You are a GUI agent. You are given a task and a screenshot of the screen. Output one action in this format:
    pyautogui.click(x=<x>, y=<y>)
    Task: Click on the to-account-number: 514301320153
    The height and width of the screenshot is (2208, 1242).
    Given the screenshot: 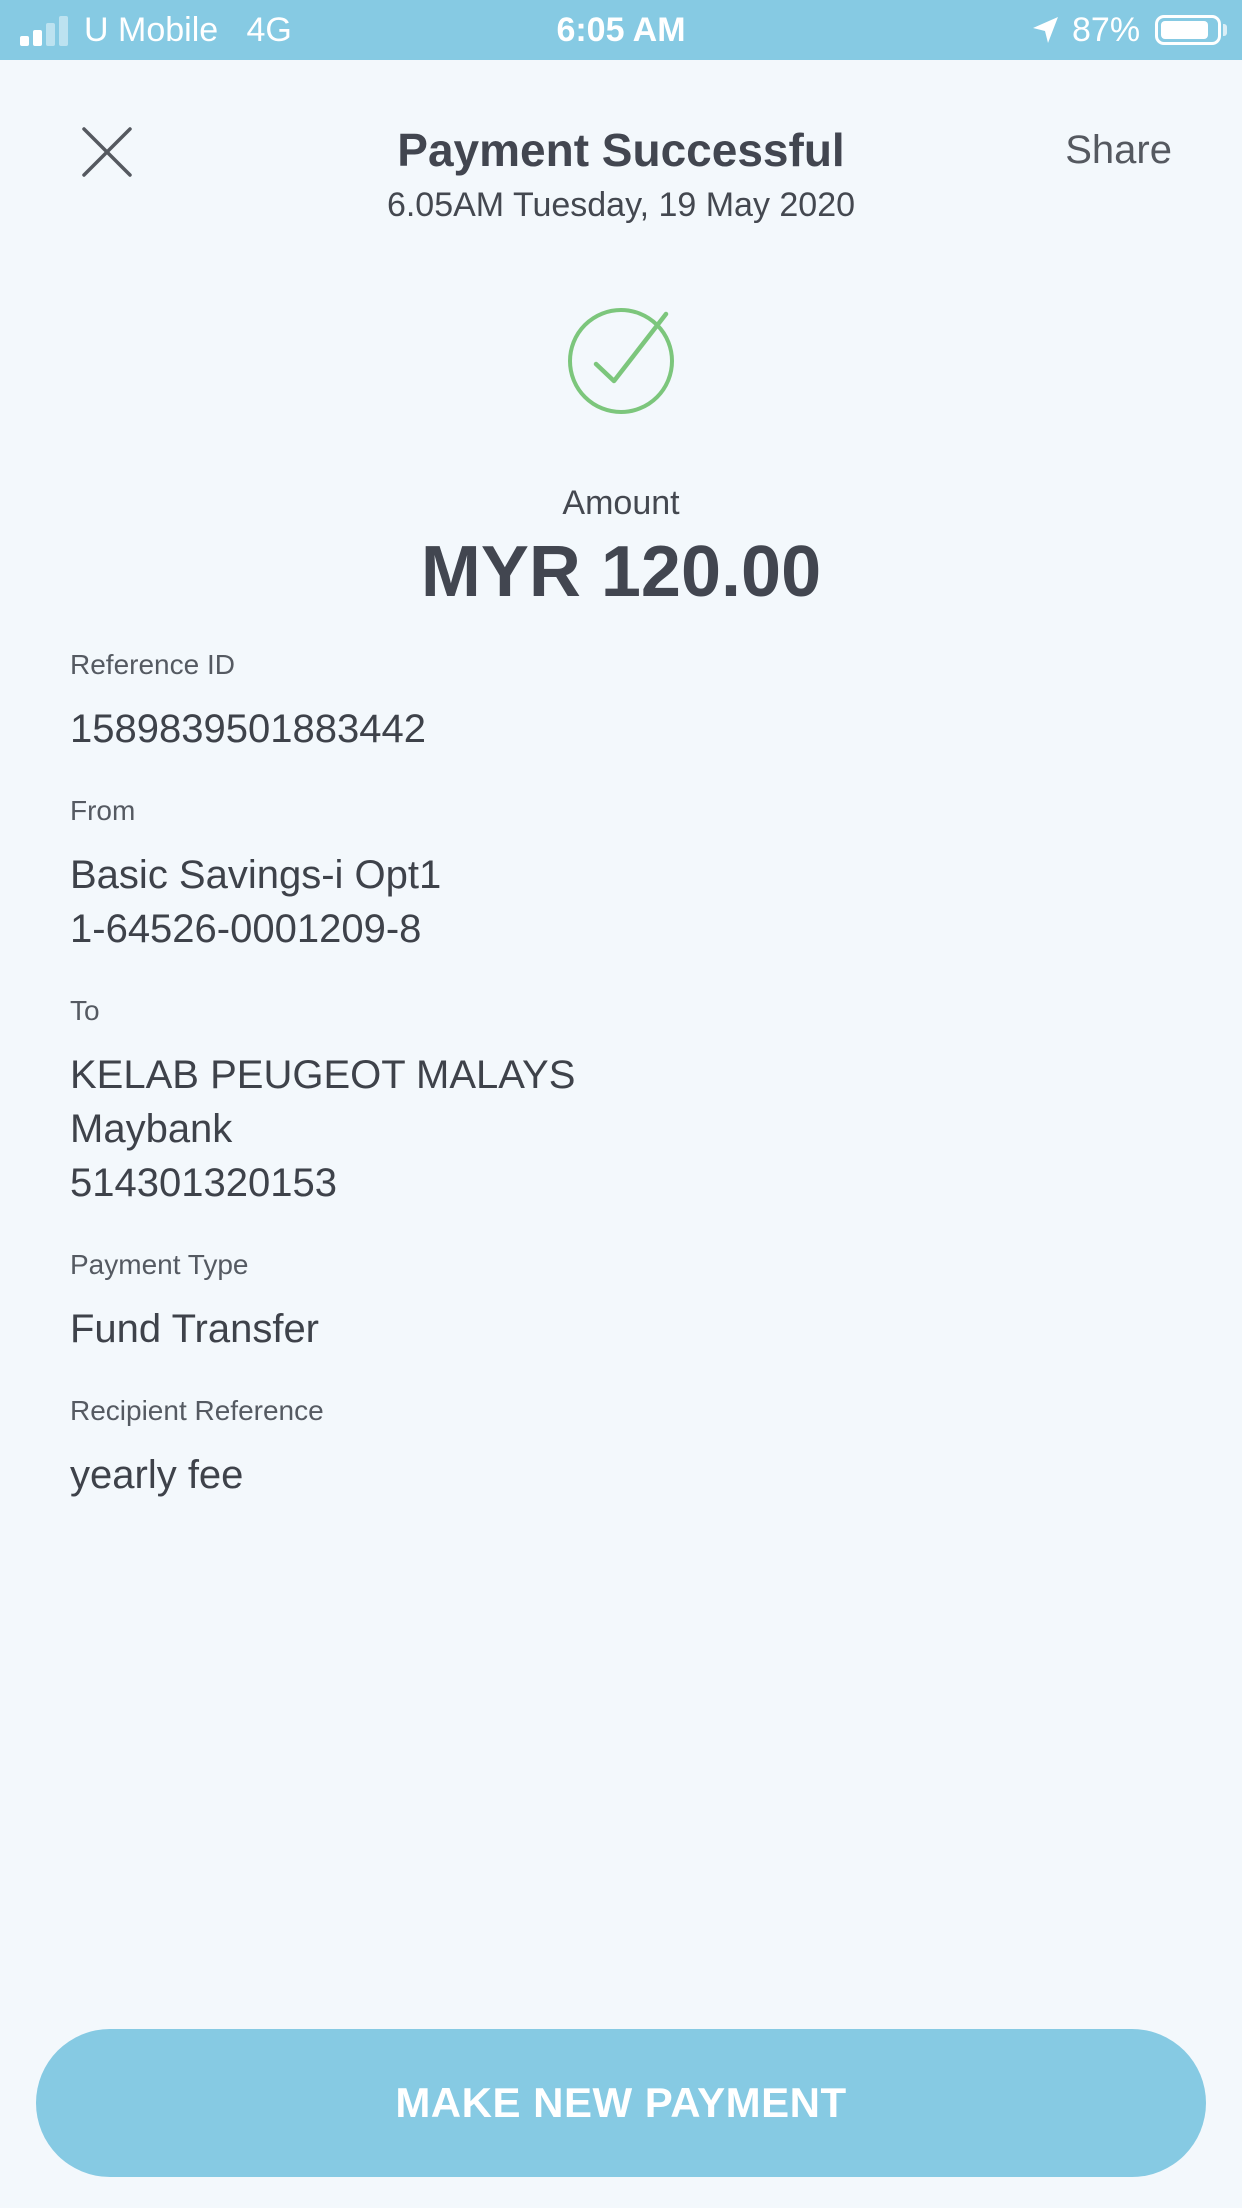 What is the action you would take?
    pyautogui.click(x=203, y=1183)
    